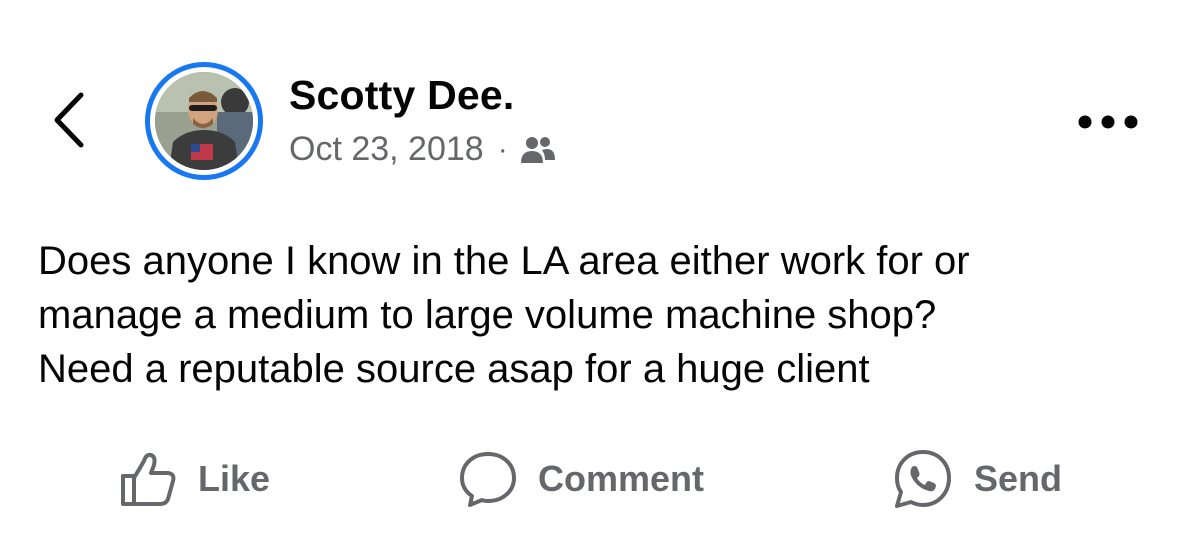  Describe the element at coordinates (386, 149) in the screenshot. I see `post-date: Oct 23, 2018` at that location.